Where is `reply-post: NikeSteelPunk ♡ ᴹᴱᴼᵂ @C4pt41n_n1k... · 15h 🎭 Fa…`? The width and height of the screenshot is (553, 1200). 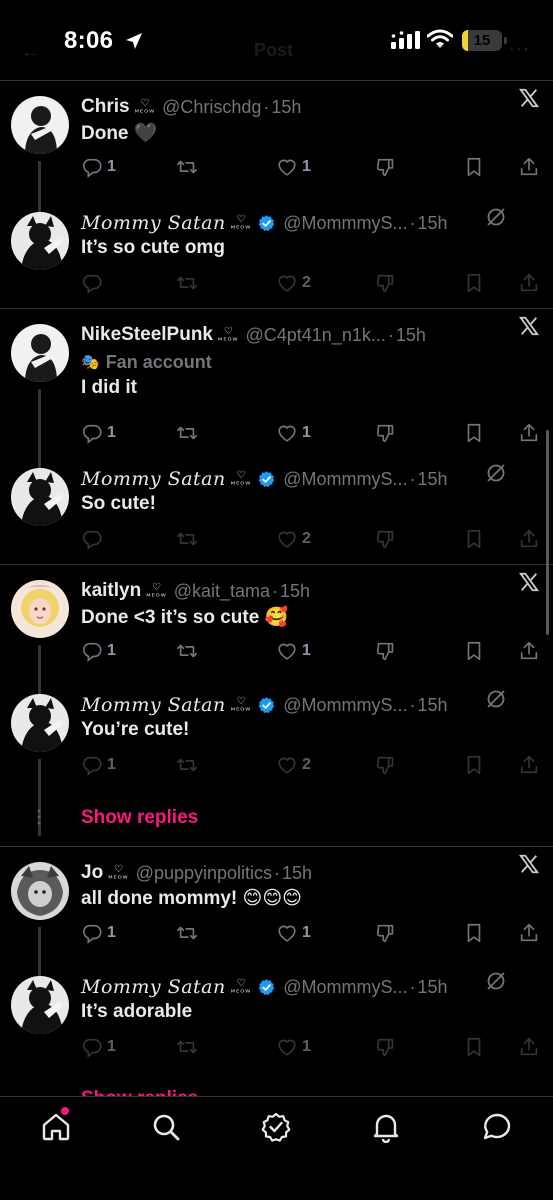
reply-post: NikeSteelPunk ♡ ᴹᴱᴼᵂ @C4pt41n_n1k... · 15h 🎭 Fa… is located at coordinates (276, 403).